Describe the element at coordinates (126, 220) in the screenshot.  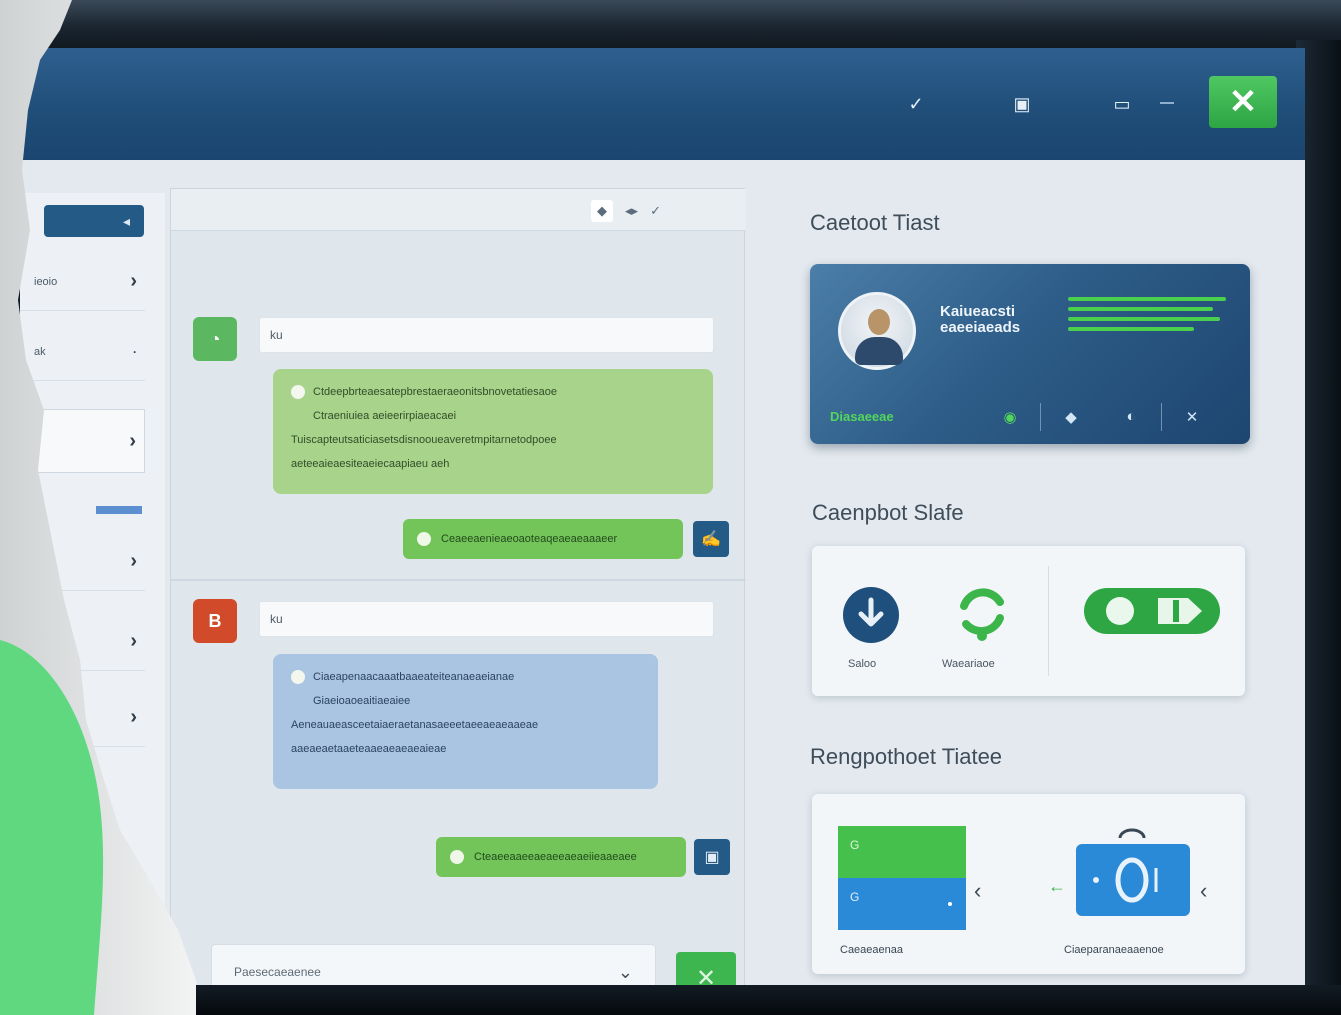
I see `collapse-icon: ◂` at that location.